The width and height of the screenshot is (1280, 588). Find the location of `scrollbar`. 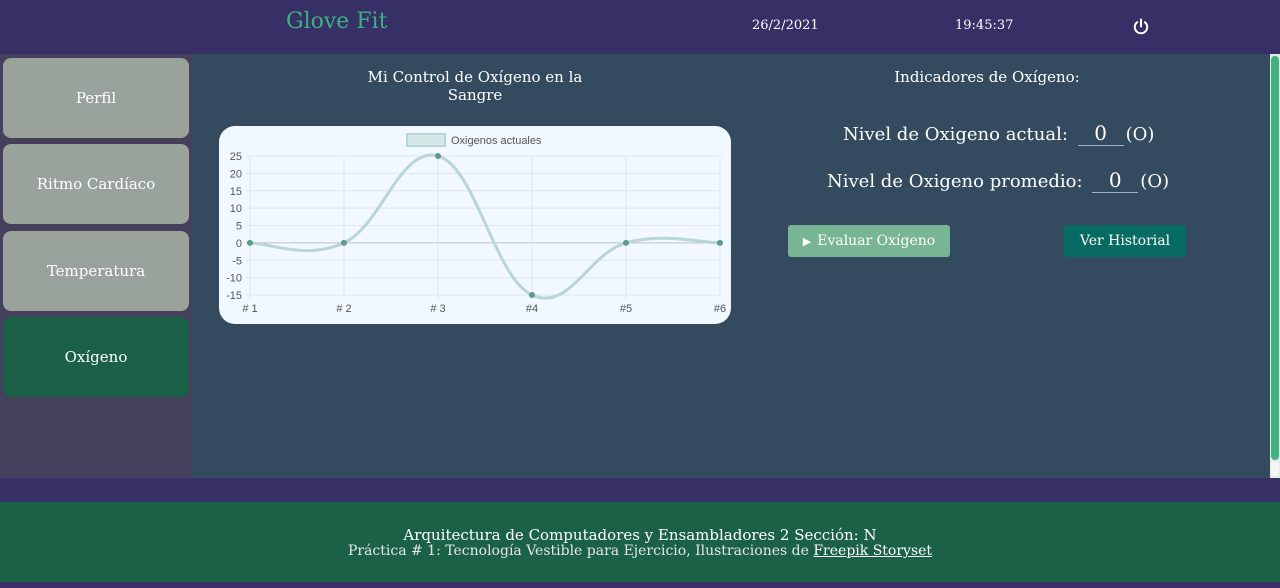

scrollbar is located at coordinates (1275, 266).